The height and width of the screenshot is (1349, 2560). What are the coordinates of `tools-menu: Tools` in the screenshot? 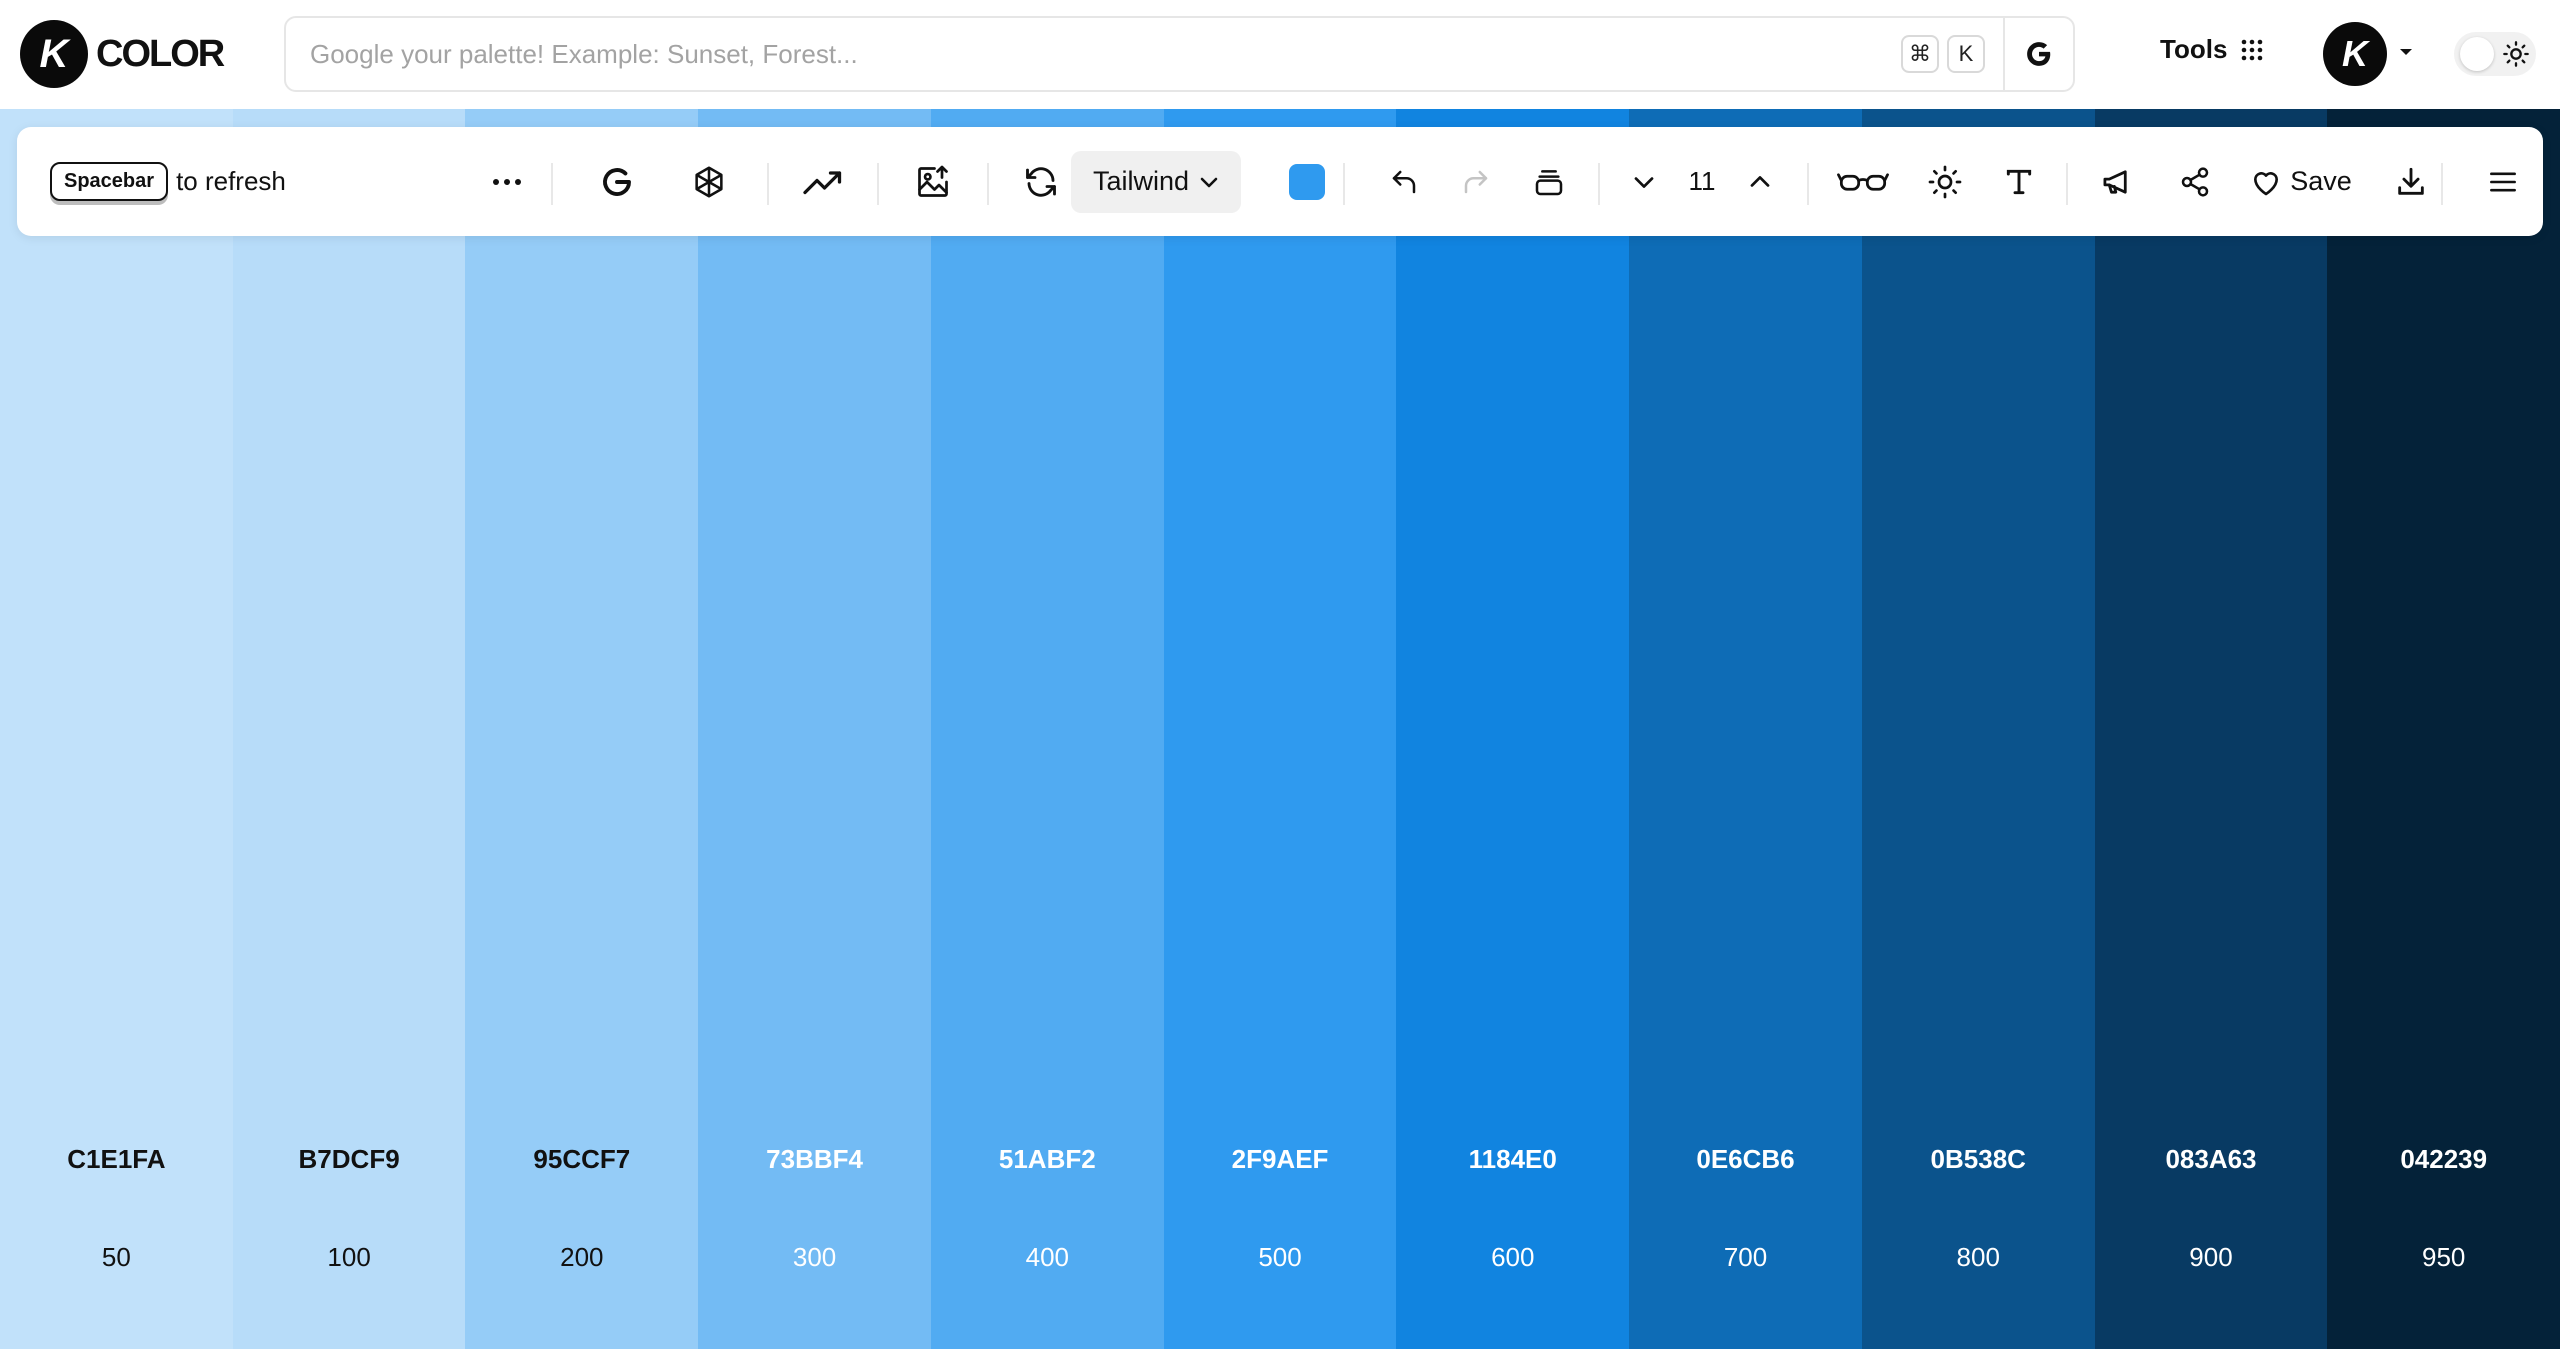 It's located at (2211, 49).